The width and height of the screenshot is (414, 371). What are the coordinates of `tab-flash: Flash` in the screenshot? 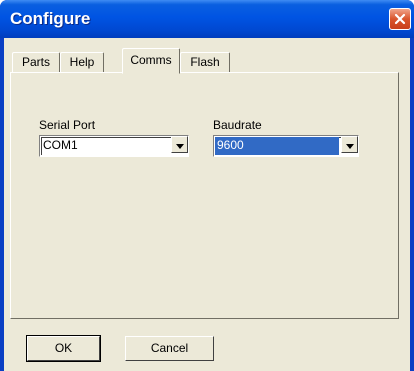 It's located at (205, 62).